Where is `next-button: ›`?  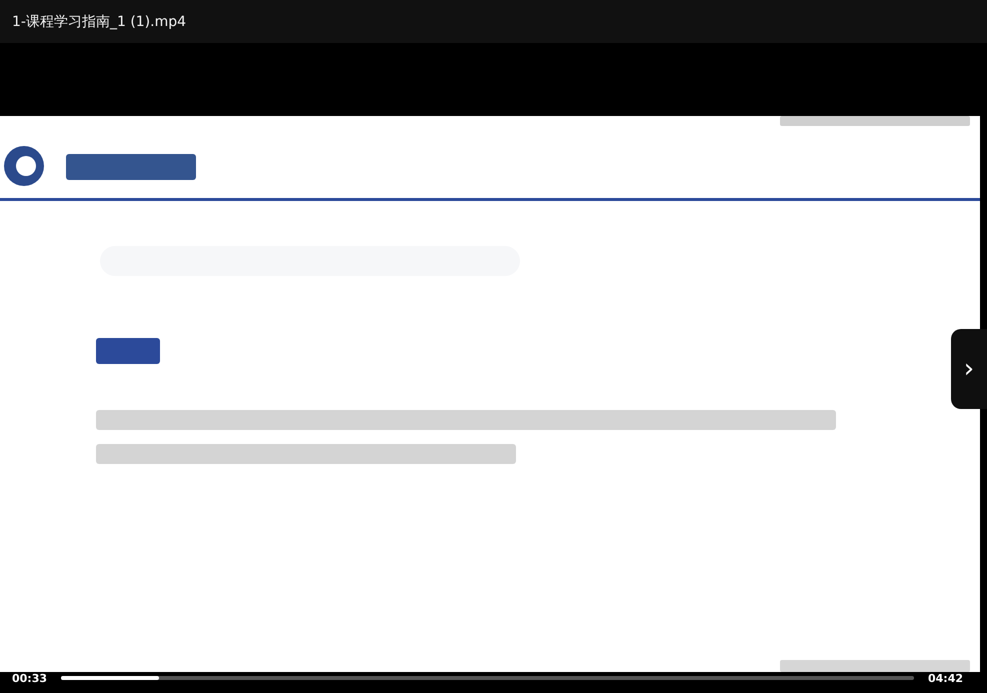
next-button: › is located at coordinates (969, 369).